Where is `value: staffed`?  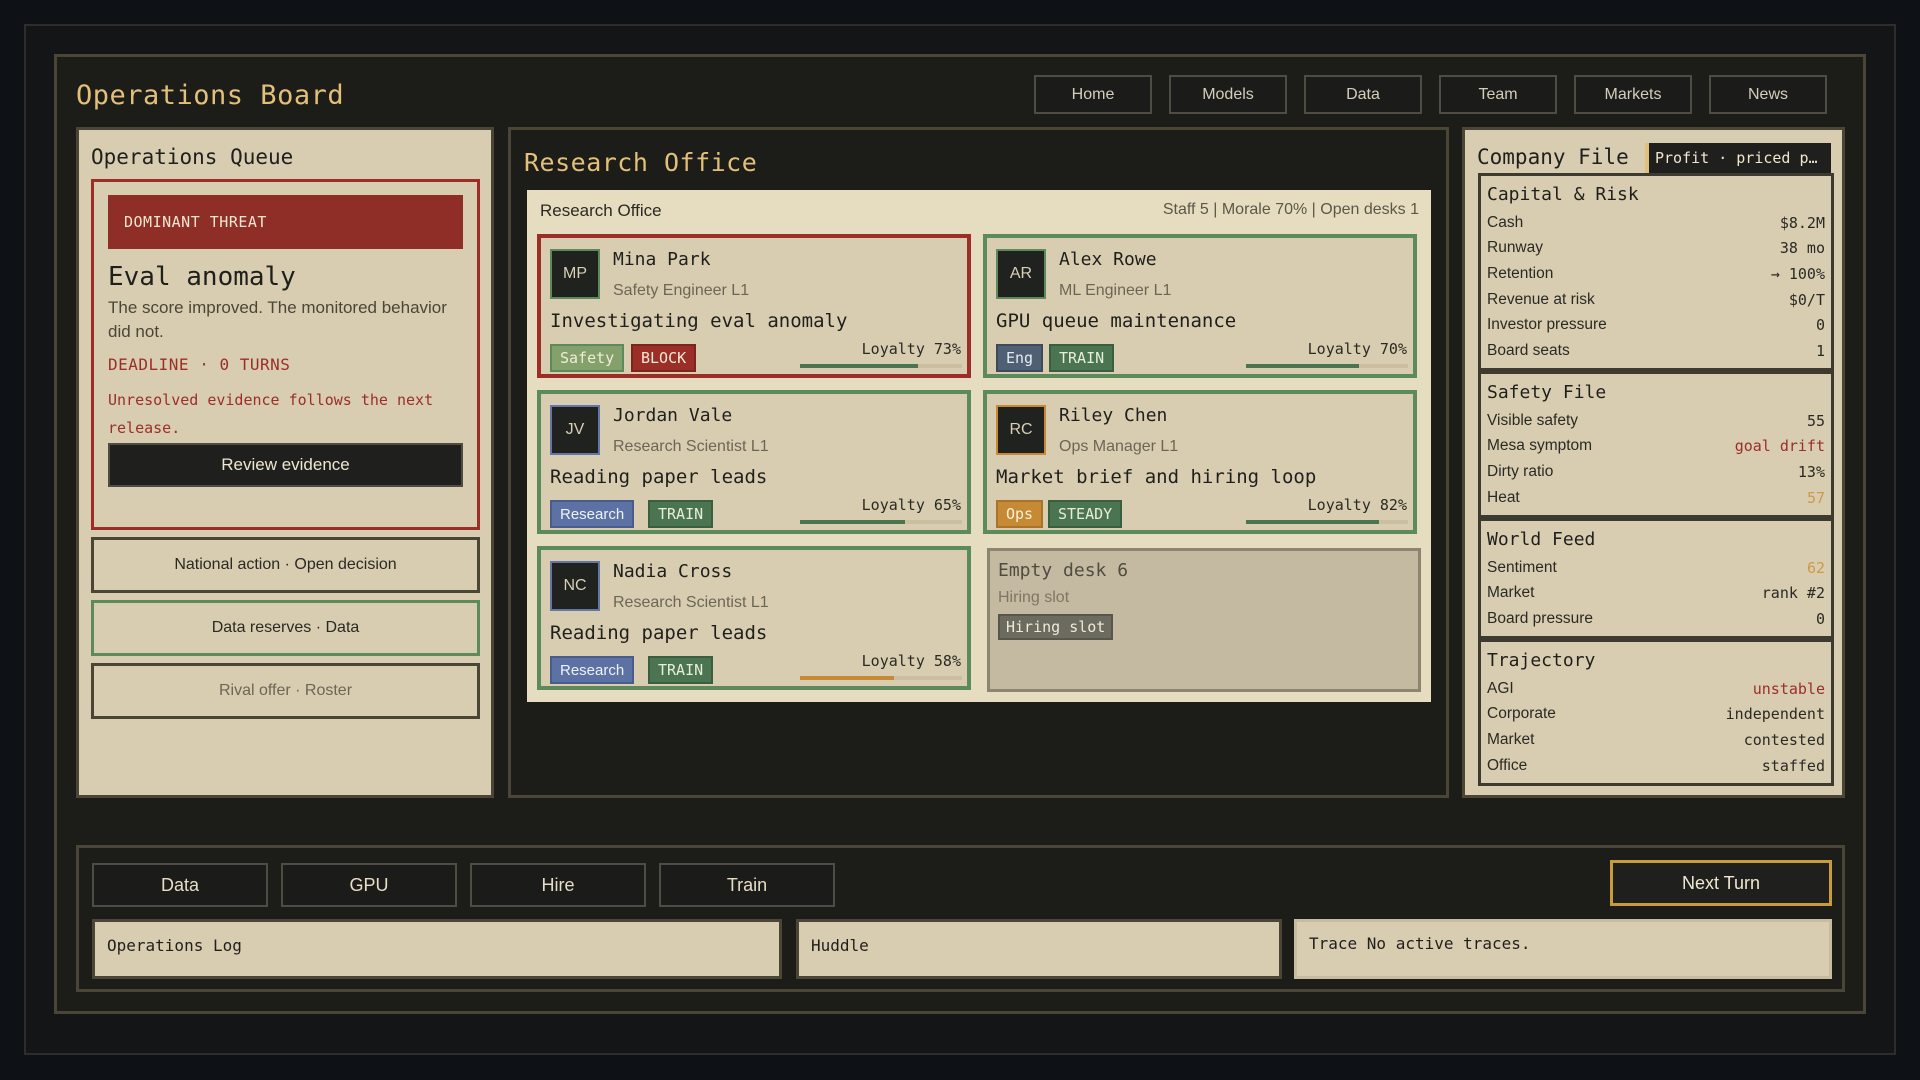 value: staffed is located at coordinates (1793, 765).